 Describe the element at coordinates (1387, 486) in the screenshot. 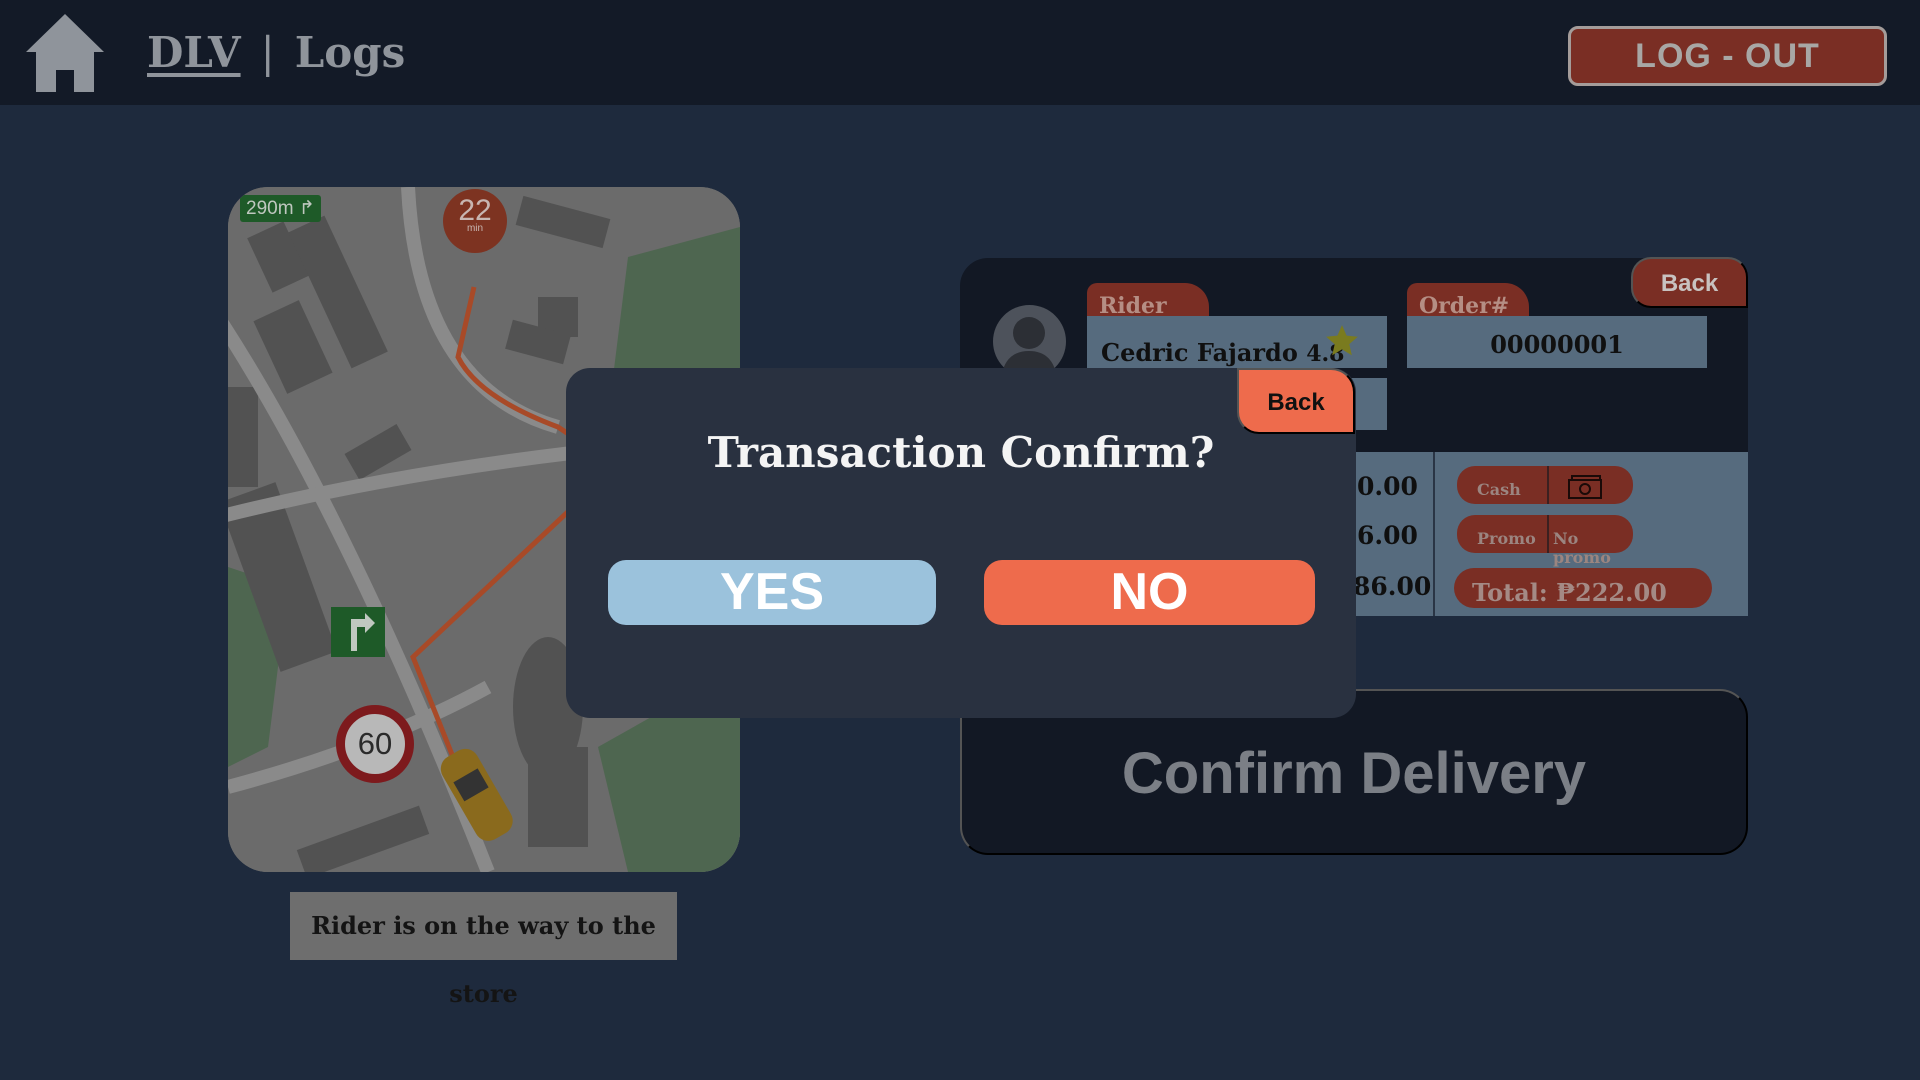

I see `subtotal-amount: 0.00` at that location.